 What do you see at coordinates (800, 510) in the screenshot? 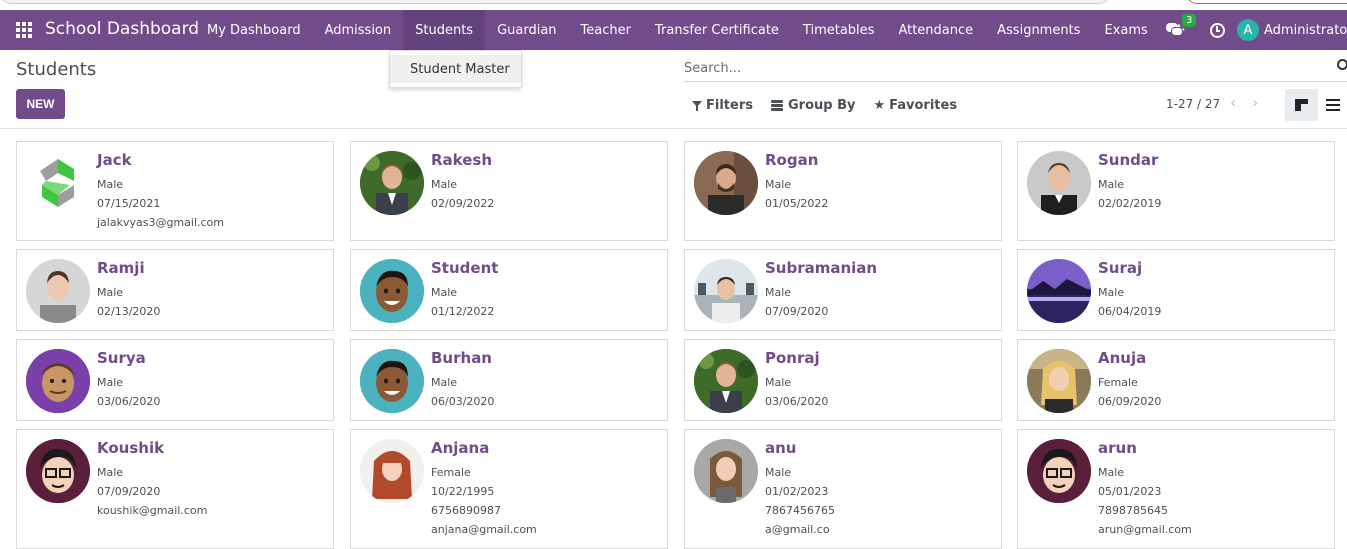
I see `student-phone: 7867456765` at bounding box center [800, 510].